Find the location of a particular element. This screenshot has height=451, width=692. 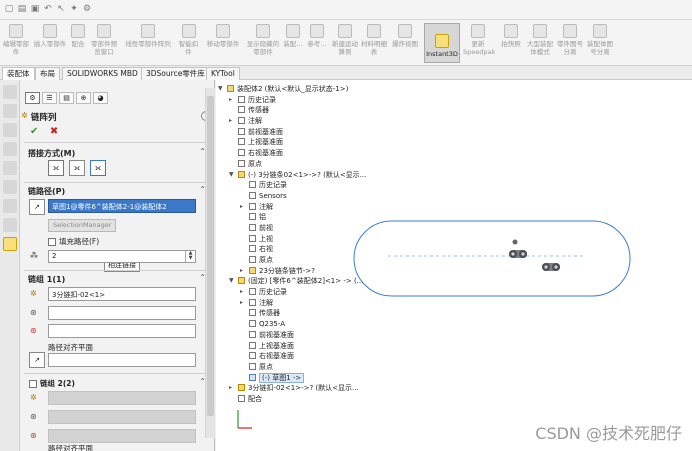

tab-kytool: KYTool is located at coordinates (223, 73).